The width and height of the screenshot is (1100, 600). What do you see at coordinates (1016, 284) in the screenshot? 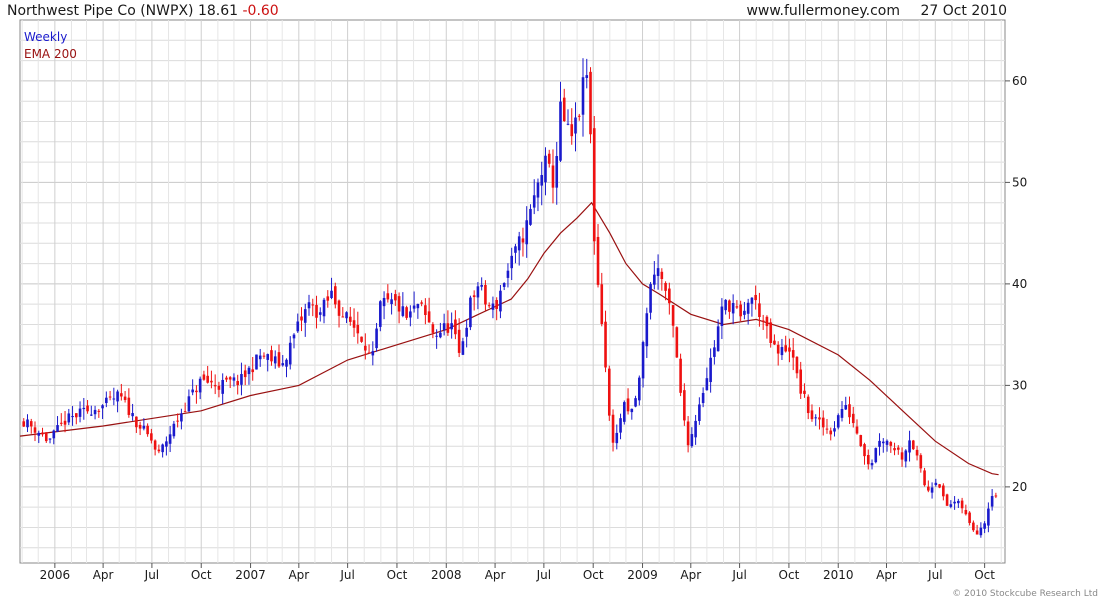
I see `y-axis: 20 30 40 50 60` at bounding box center [1016, 284].